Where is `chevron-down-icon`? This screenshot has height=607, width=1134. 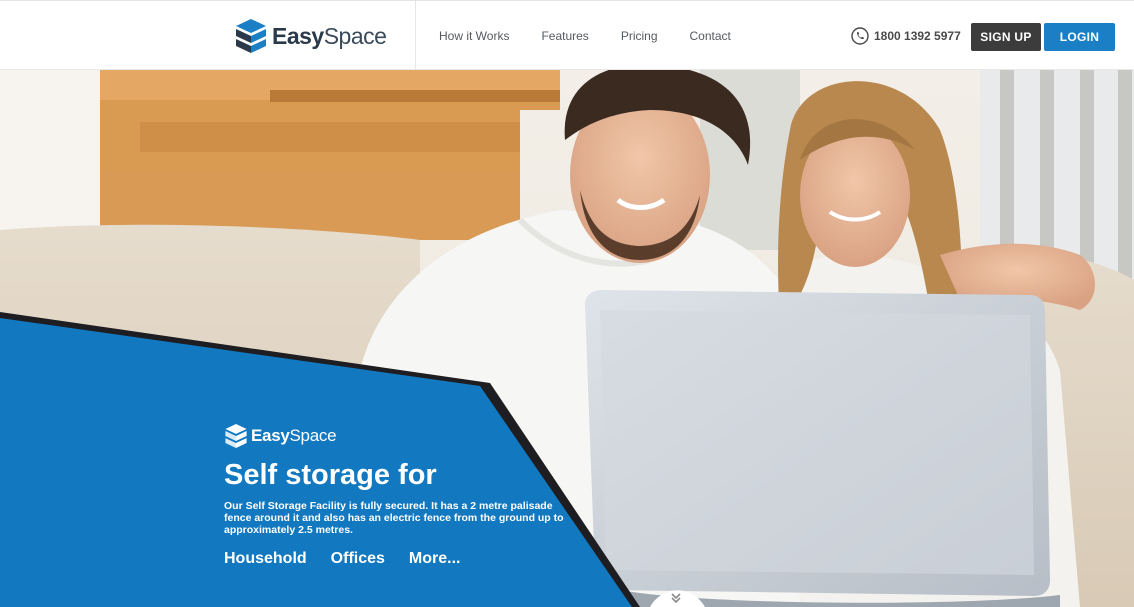
chevron-down-icon is located at coordinates (676, 595).